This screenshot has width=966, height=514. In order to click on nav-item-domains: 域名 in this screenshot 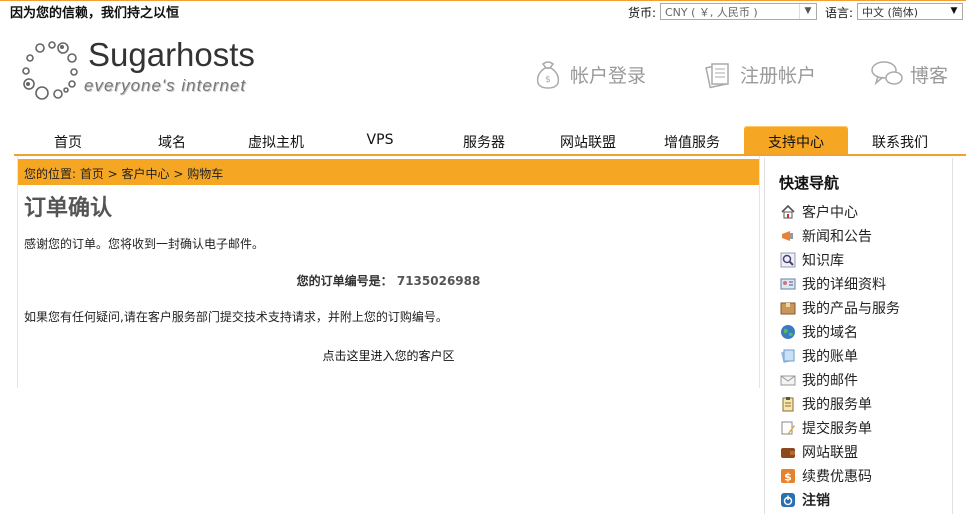, I will do `click(172, 142)`.